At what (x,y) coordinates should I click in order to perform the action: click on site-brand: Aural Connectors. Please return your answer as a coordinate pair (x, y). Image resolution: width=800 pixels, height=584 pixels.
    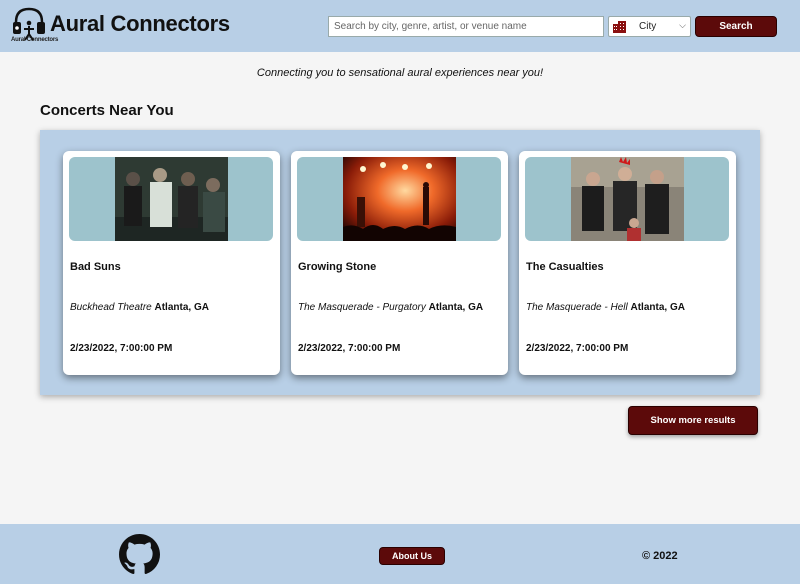
    Looking at the image, I should click on (140, 24).